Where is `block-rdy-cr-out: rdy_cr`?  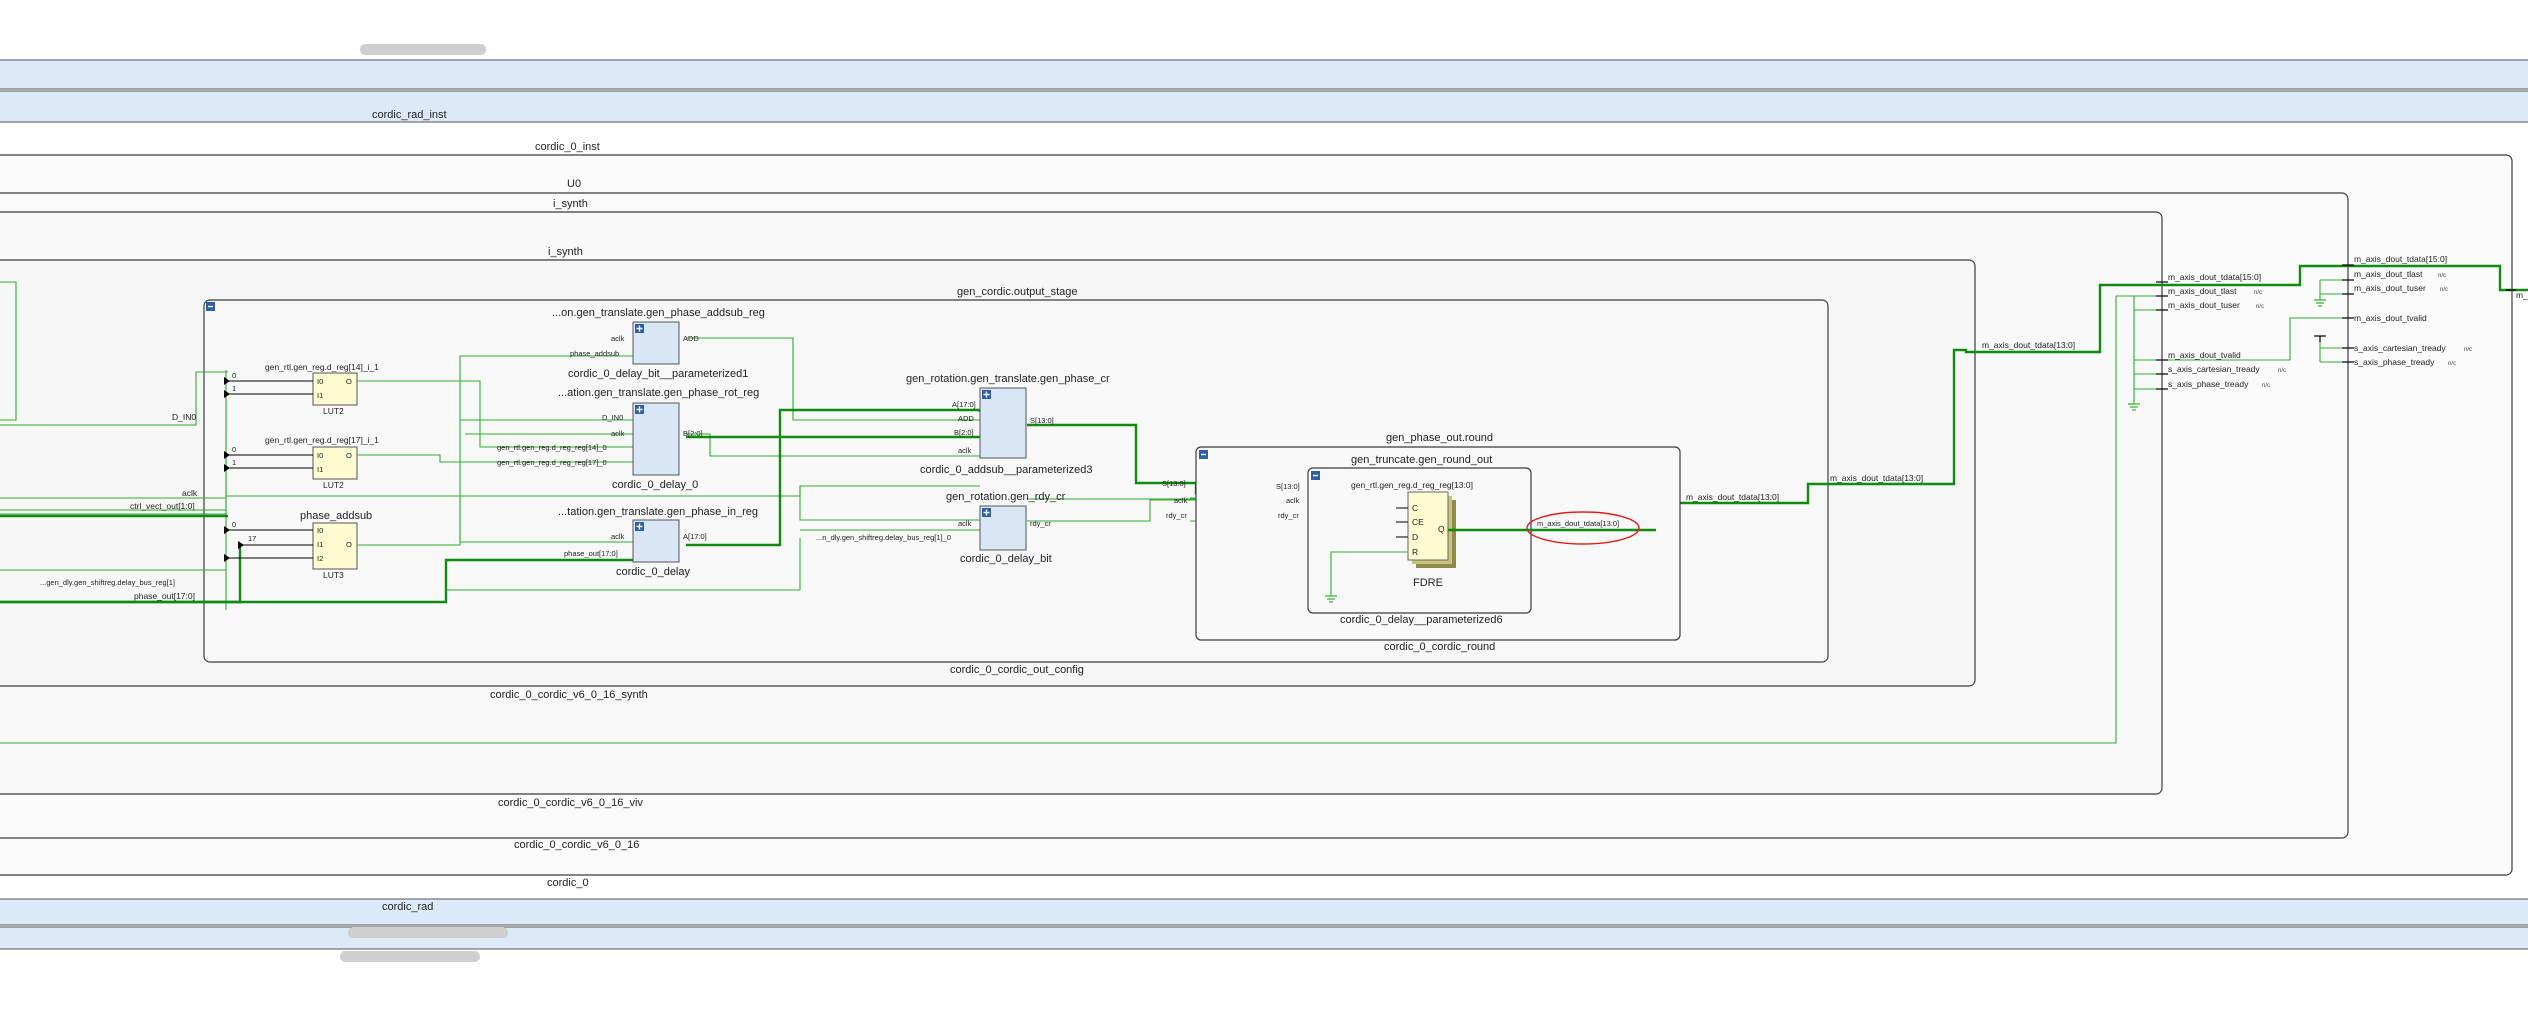 block-rdy-cr-out: rdy_cr is located at coordinates (1040, 523).